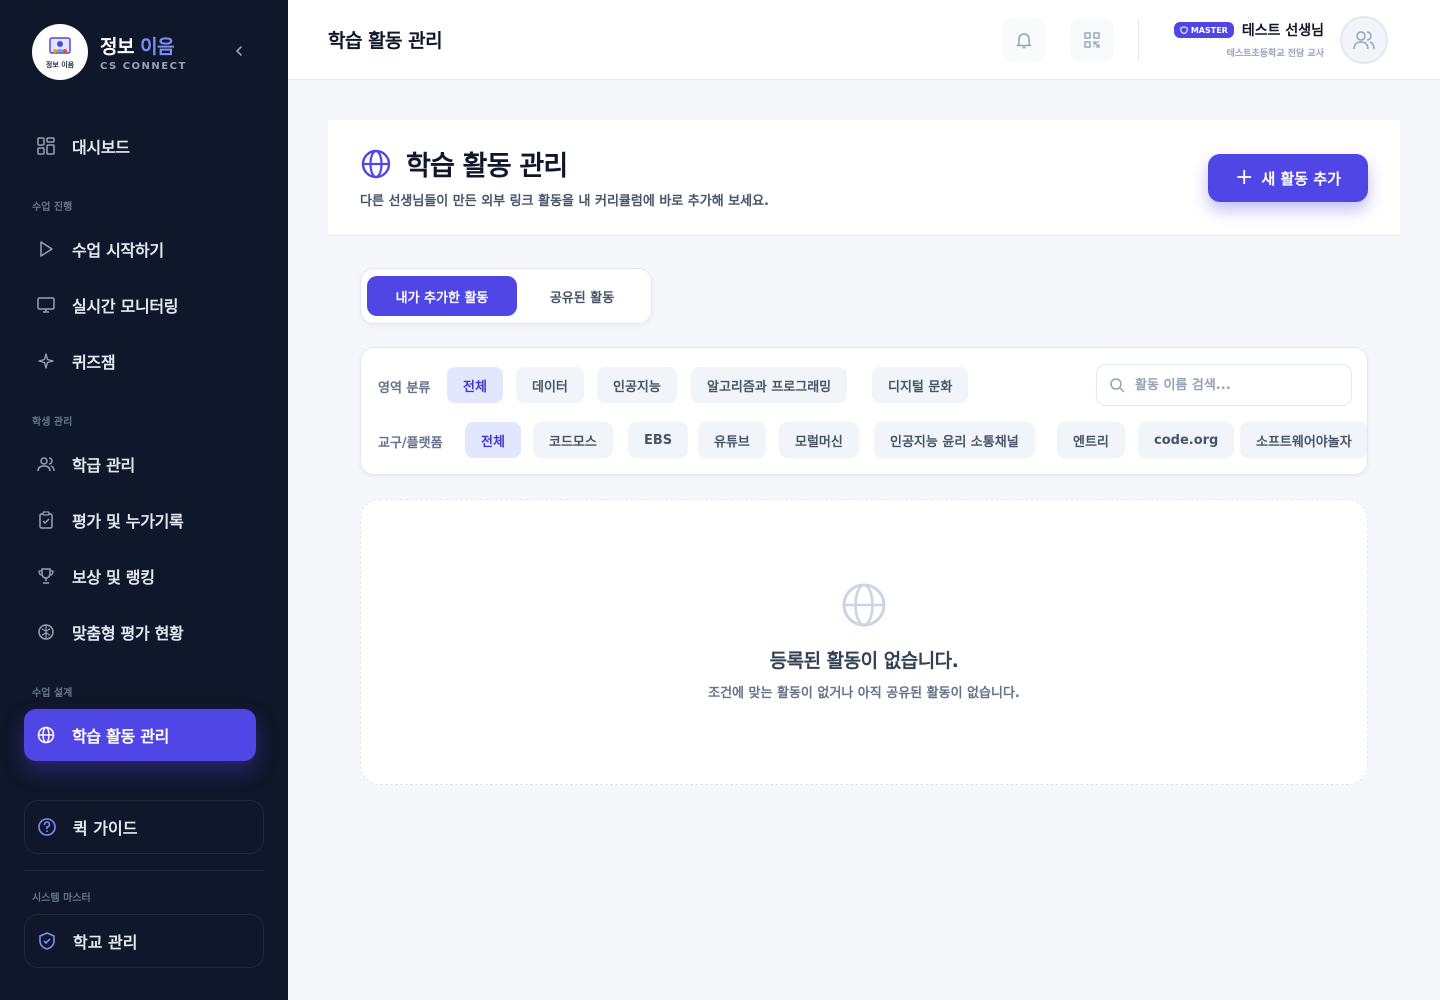 Image resolution: width=1440 pixels, height=1000 pixels. What do you see at coordinates (1209, 30) in the screenshot?
I see `master-badge-text: MASTER` at bounding box center [1209, 30].